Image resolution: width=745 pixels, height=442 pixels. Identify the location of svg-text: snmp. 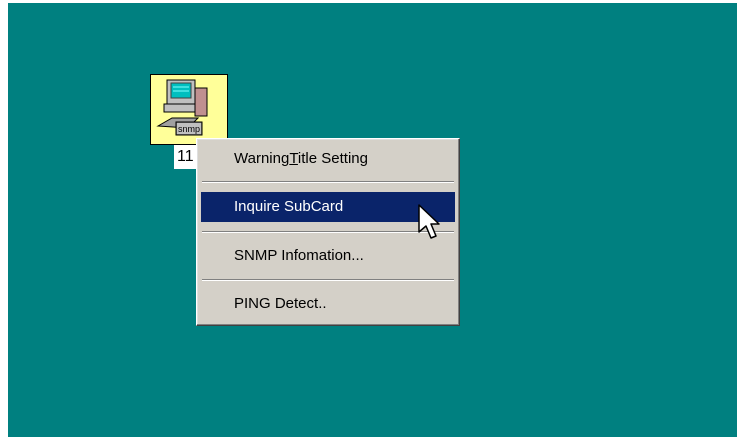
(189, 129).